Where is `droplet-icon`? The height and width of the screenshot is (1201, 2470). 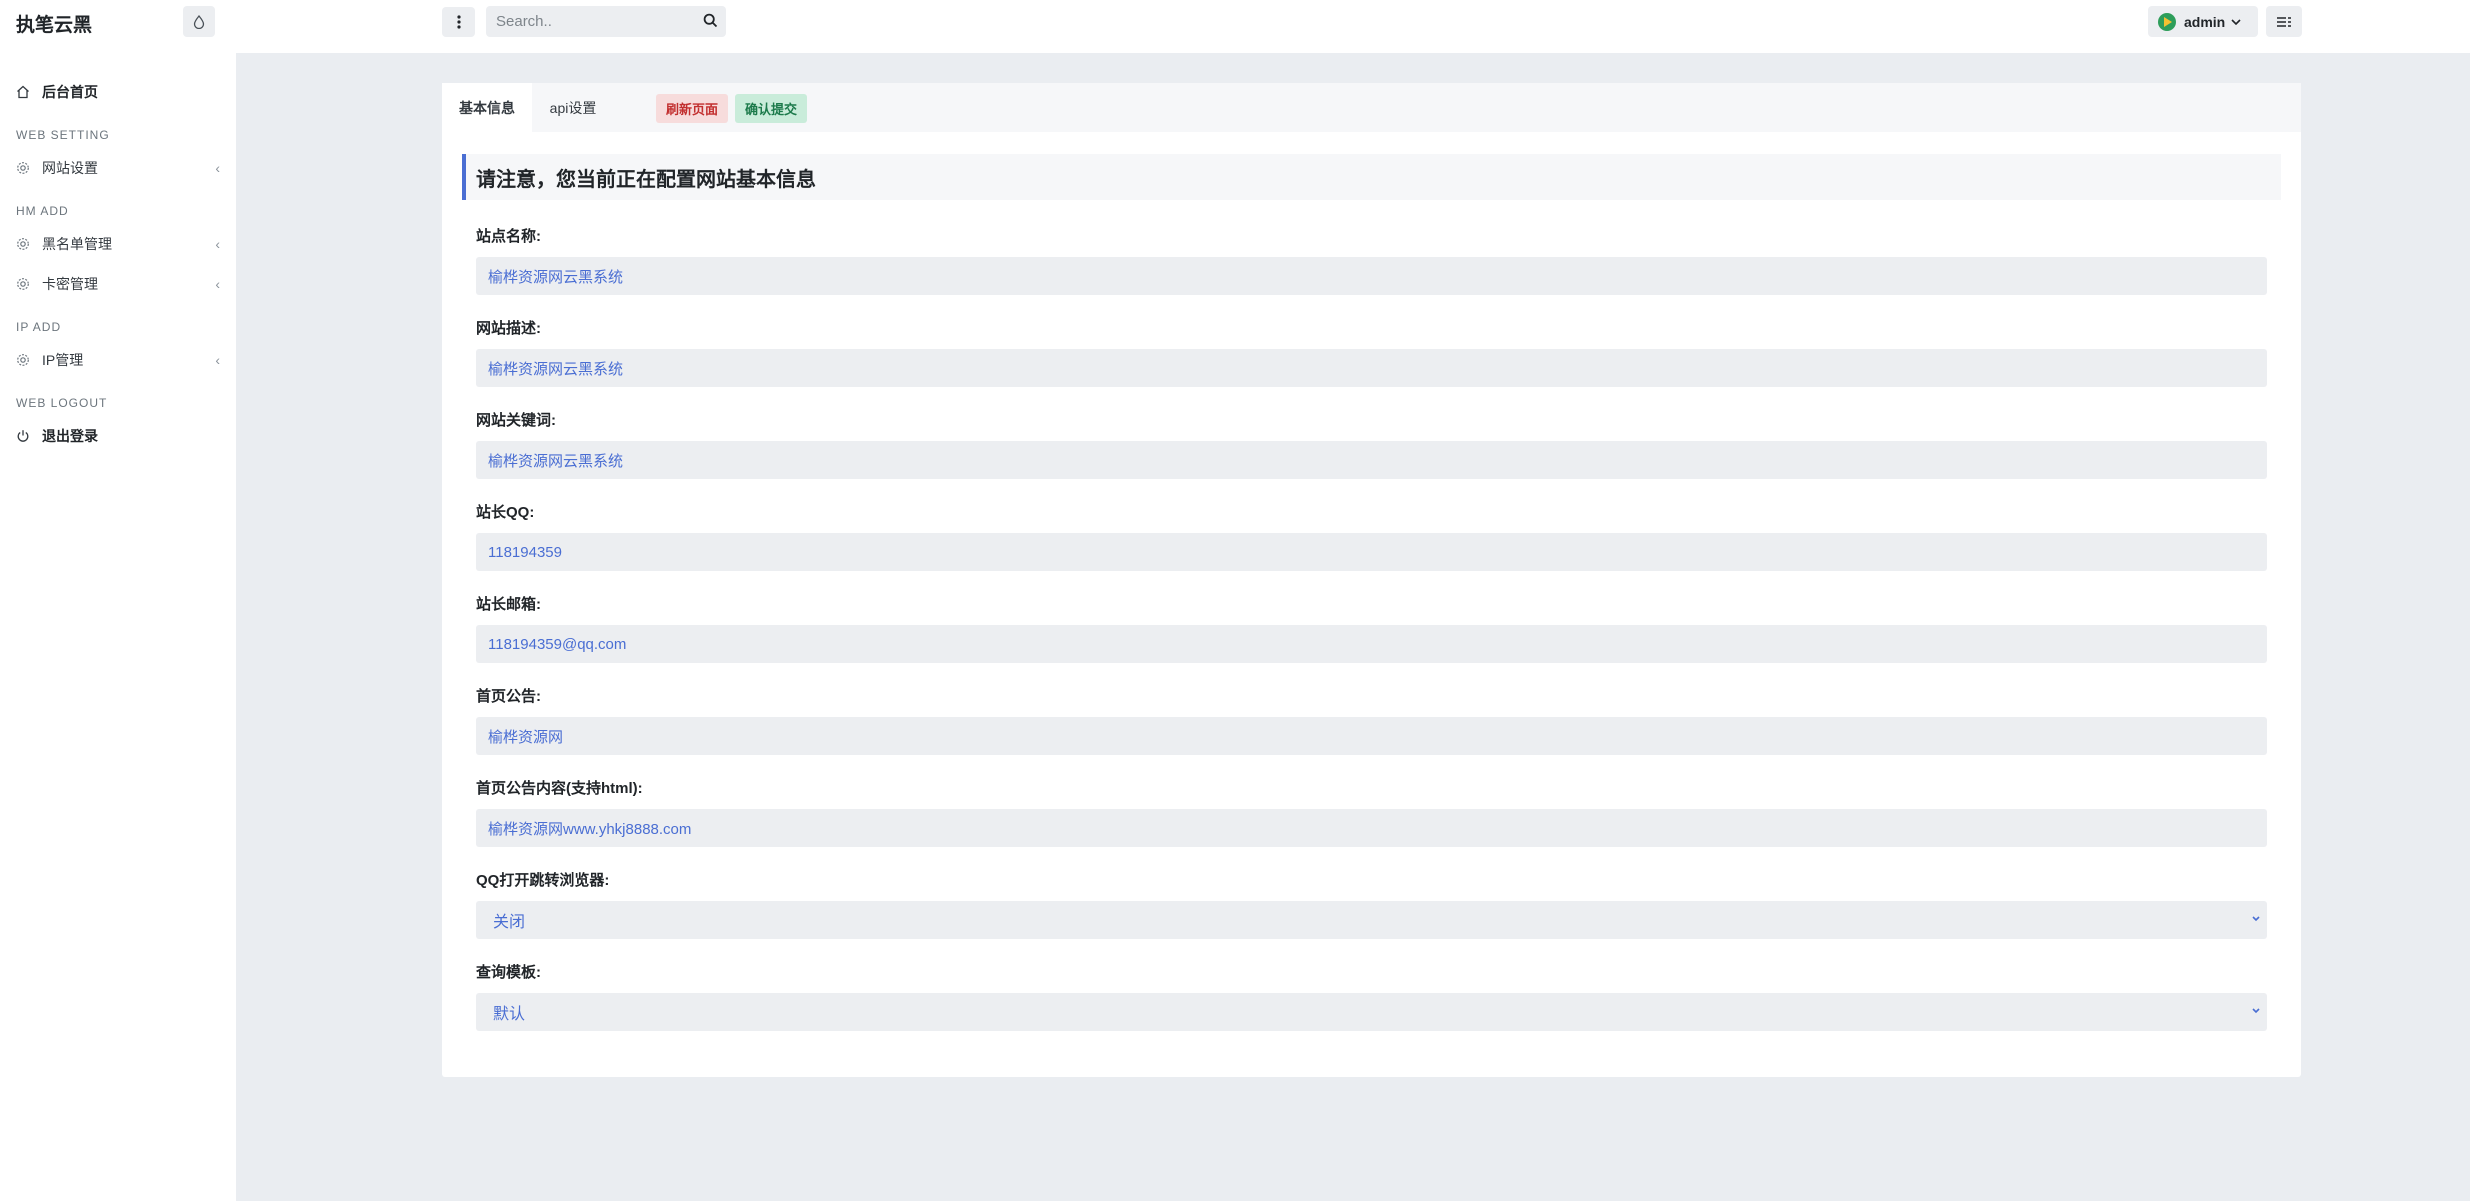 droplet-icon is located at coordinates (199, 21).